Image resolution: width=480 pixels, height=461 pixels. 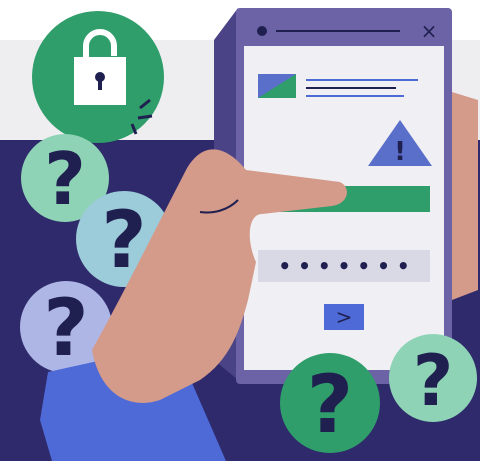 What do you see at coordinates (343, 266) in the screenshot?
I see `password-mask: • • • • • • •` at bounding box center [343, 266].